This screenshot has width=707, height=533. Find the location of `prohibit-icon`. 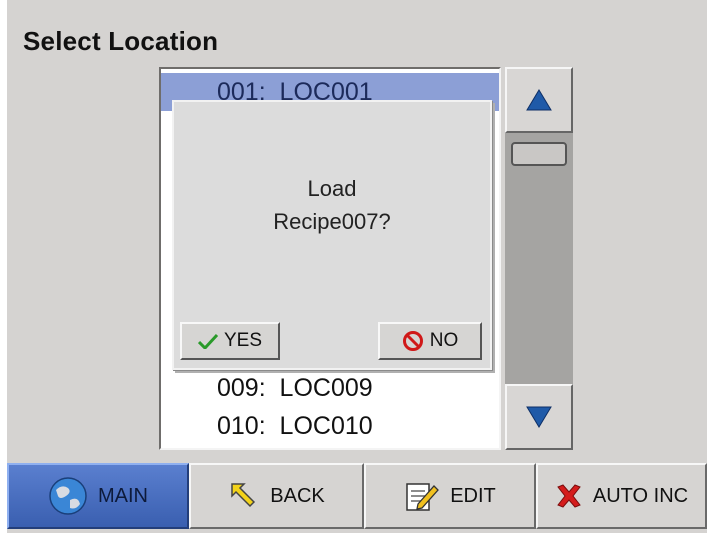

prohibit-icon is located at coordinates (413, 341).